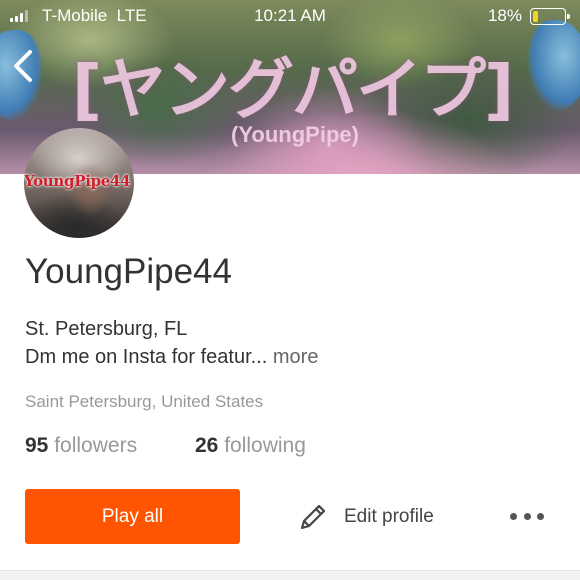 This screenshot has width=580, height=580. I want to click on status-bar: T-Mobile LTE 10:21 AM 18%, so click(290, 17).